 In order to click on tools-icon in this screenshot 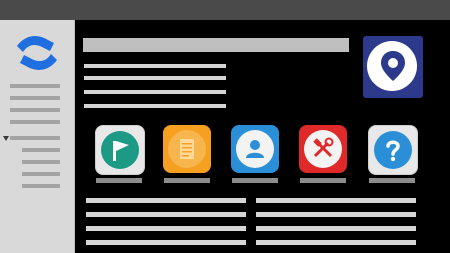, I will do `click(323, 147)`.